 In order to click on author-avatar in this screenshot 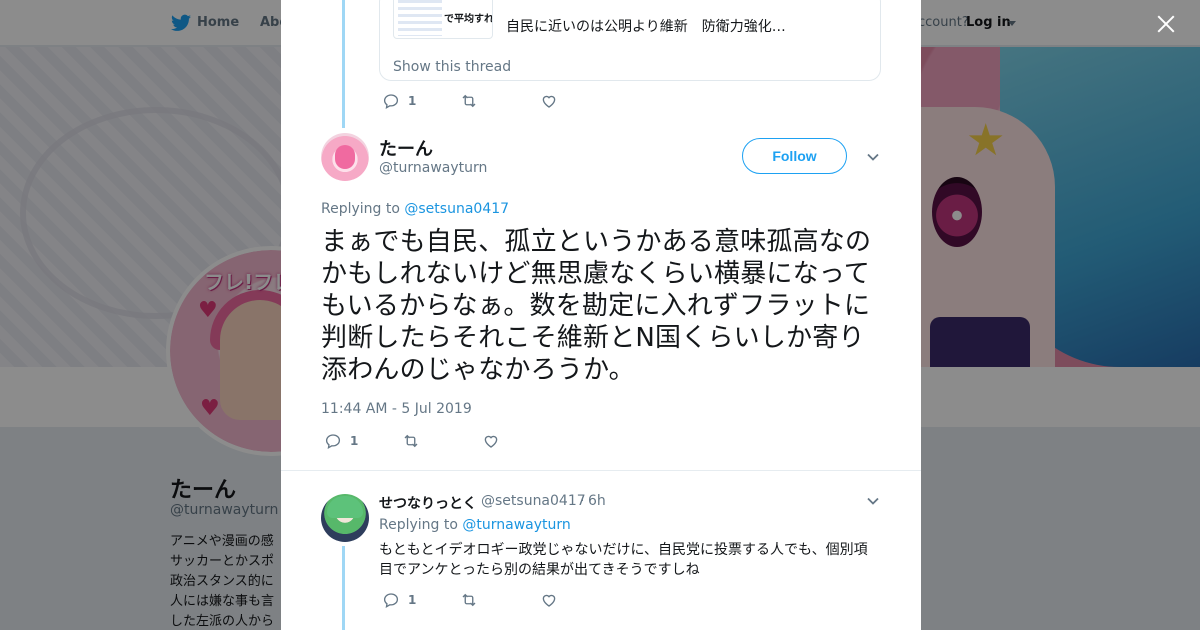, I will do `click(345, 157)`.